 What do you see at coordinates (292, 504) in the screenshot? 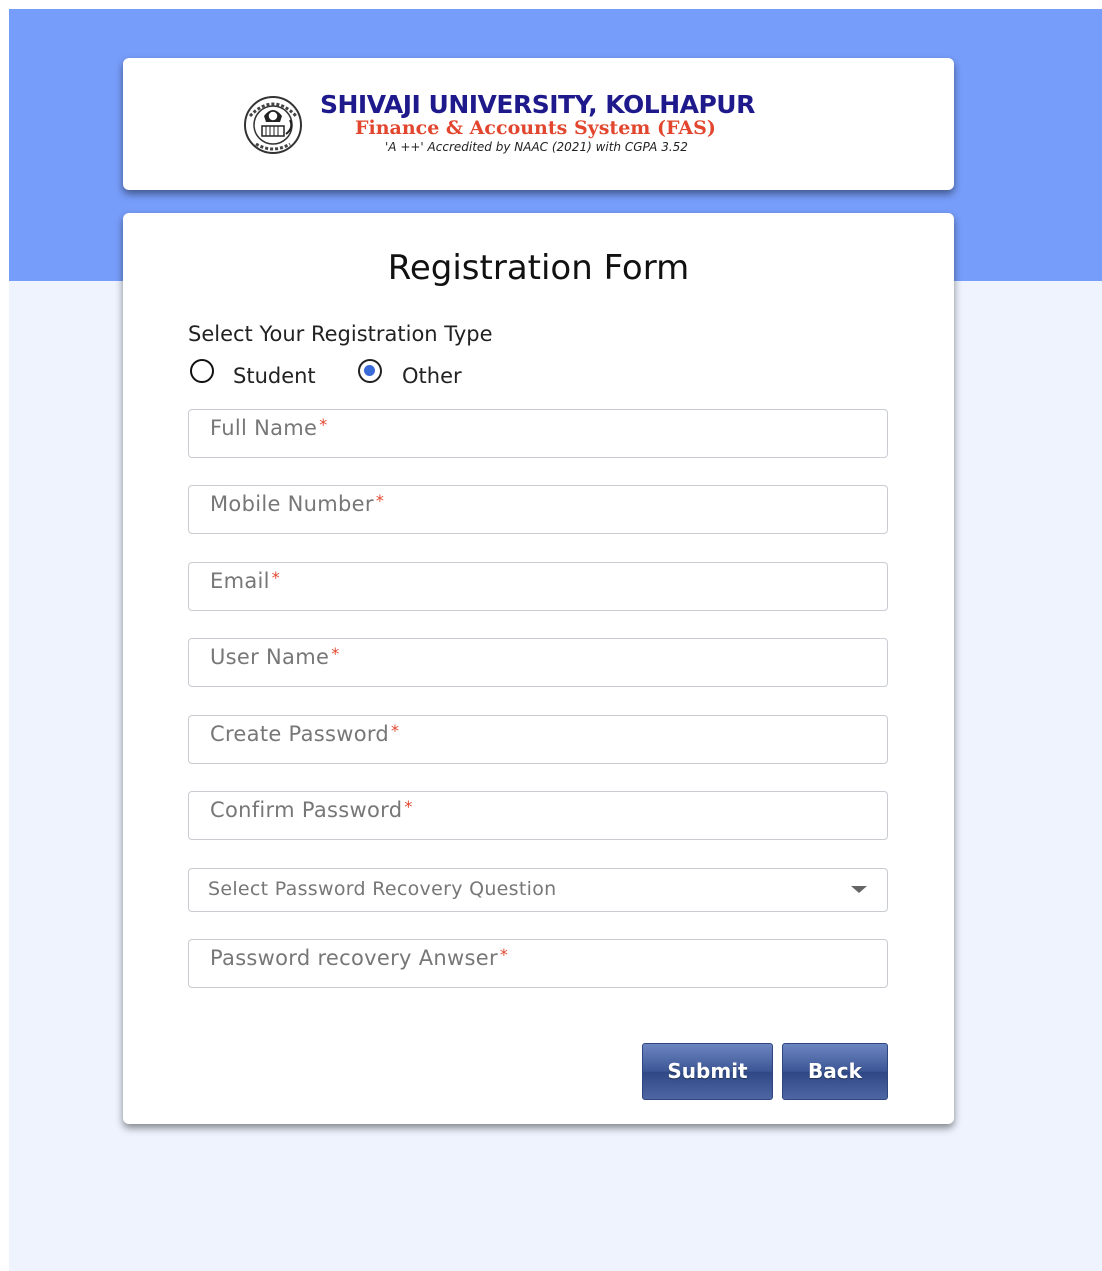
I see `mobile-number-placeholder: Mobile Number` at bounding box center [292, 504].